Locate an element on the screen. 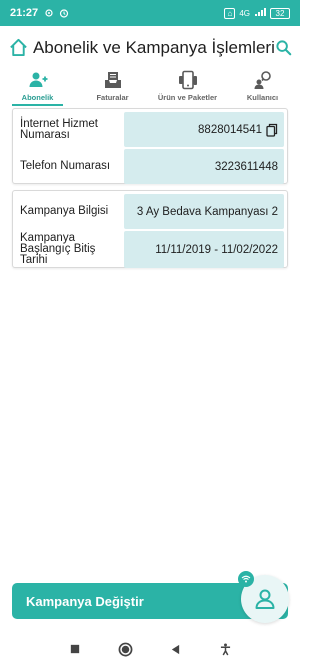  signal-icon is located at coordinates (260, 13).